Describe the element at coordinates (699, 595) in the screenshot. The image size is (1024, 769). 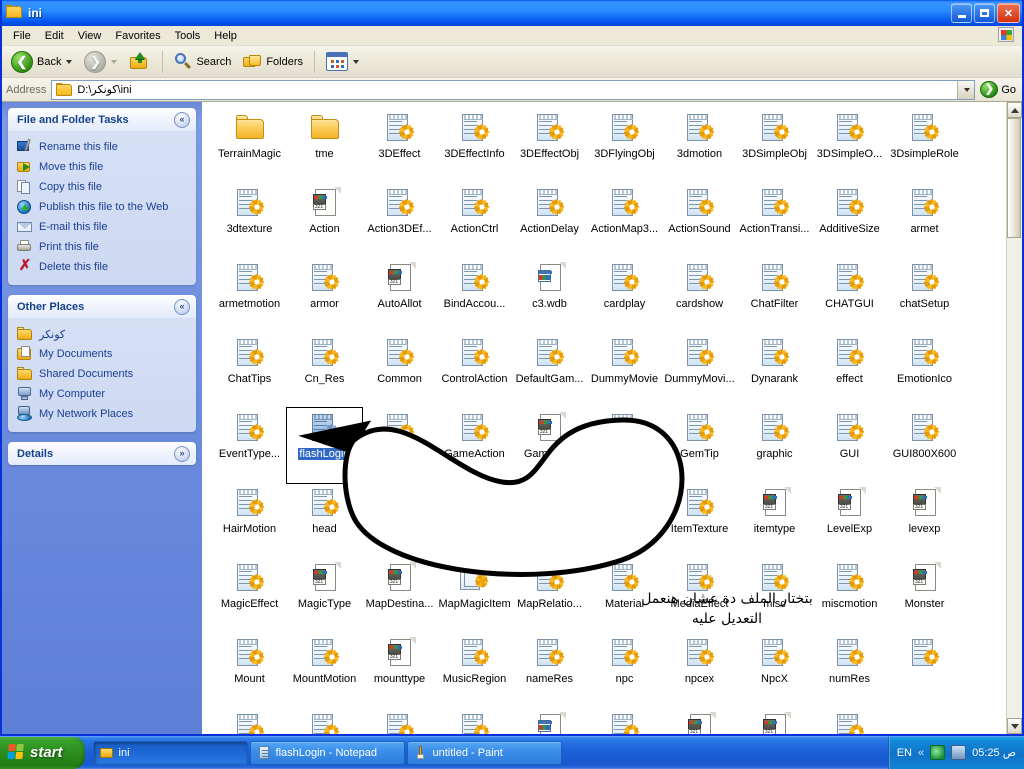
I see `file-item: MediaEffect` at that location.